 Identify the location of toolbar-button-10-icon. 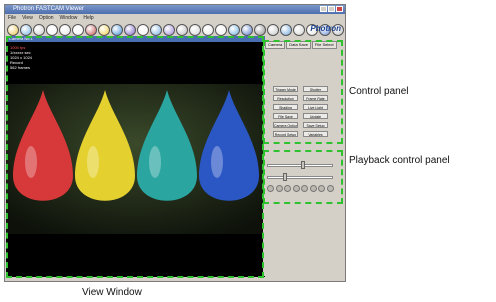
(130, 29).